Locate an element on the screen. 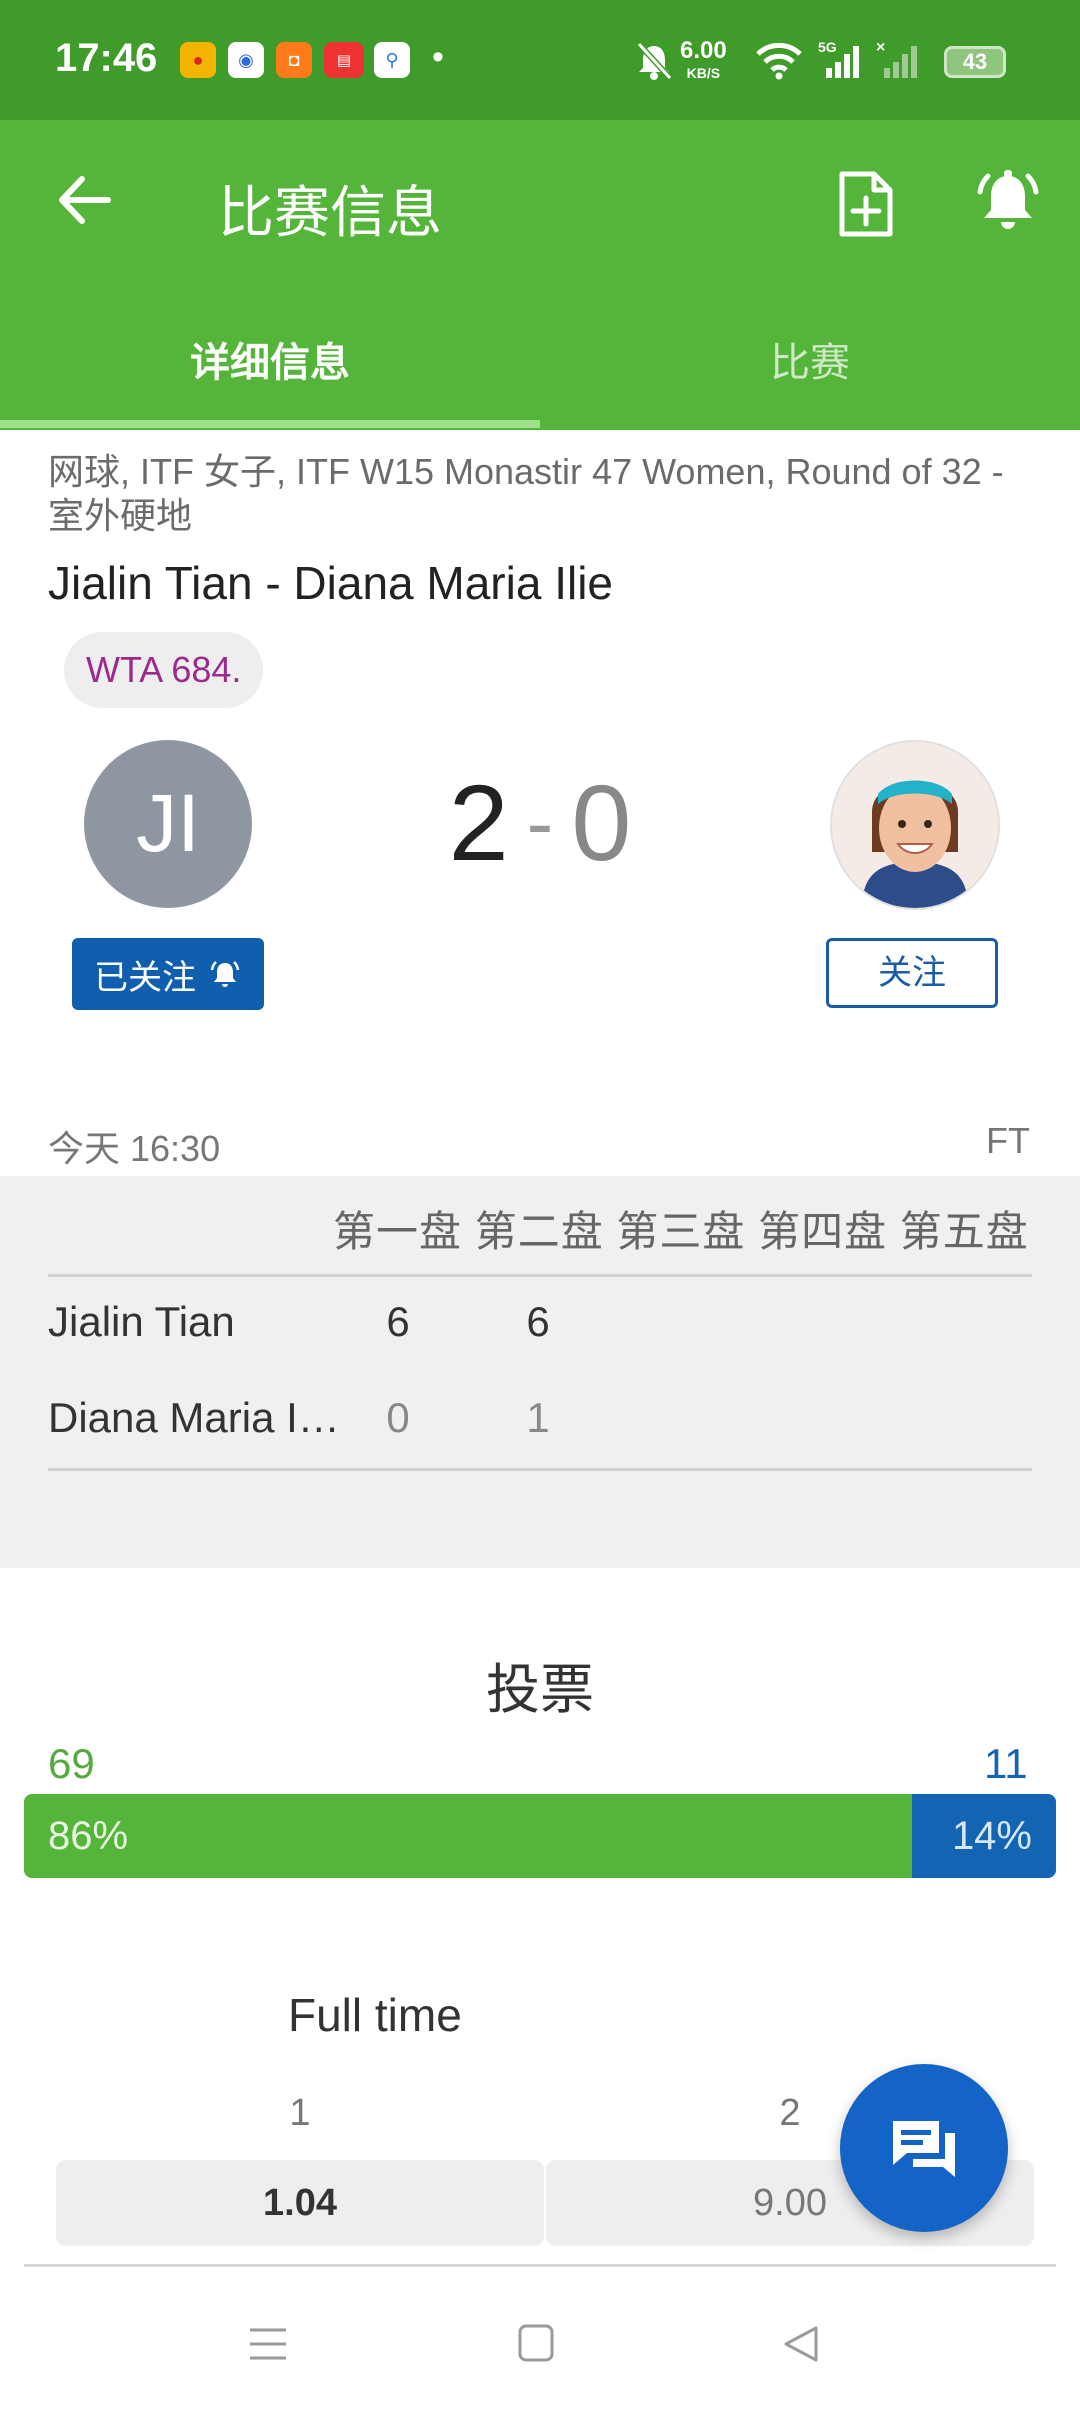  followed-button: 已关注 is located at coordinates (168, 974).